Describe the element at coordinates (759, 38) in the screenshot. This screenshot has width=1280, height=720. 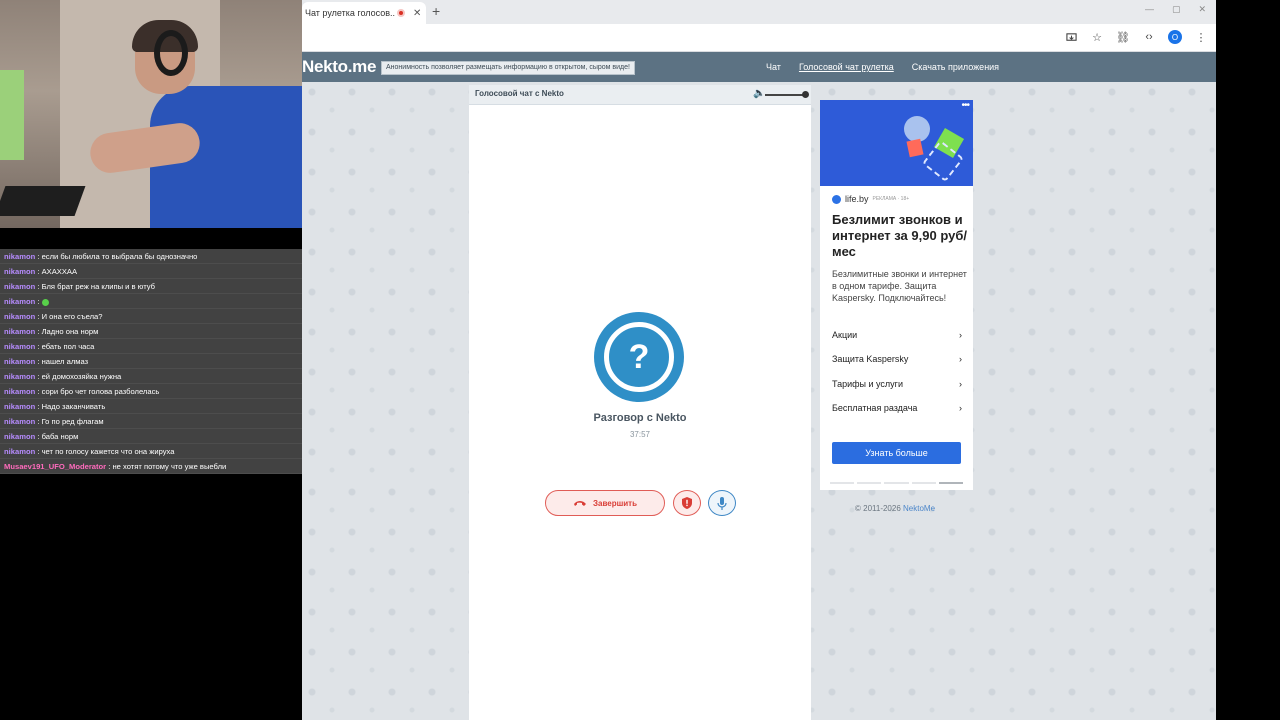
I see `browser-toolbar: ☆ ⛓ ‹› O ⋮` at that location.